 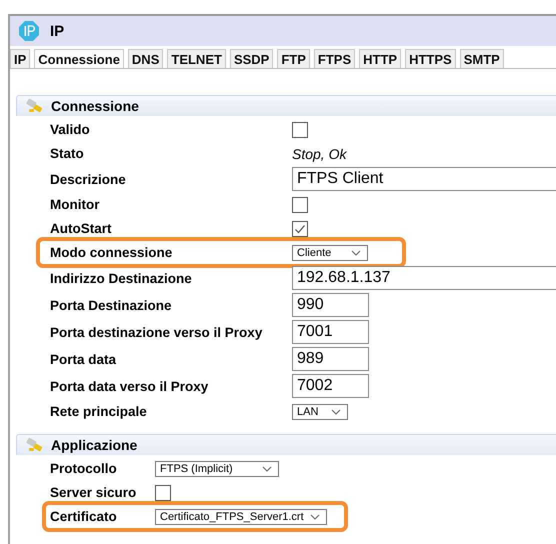 I want to click on tab: SMTP, so click(x=482, y=58).